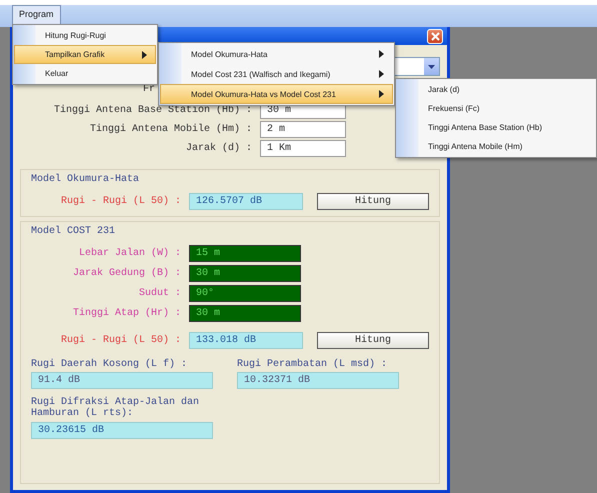 This screenshot has height=493, width=597. Describe the element at coordinates (496, 89) in the screenshot. I see `menu-item: Jarak (d)` at that location.